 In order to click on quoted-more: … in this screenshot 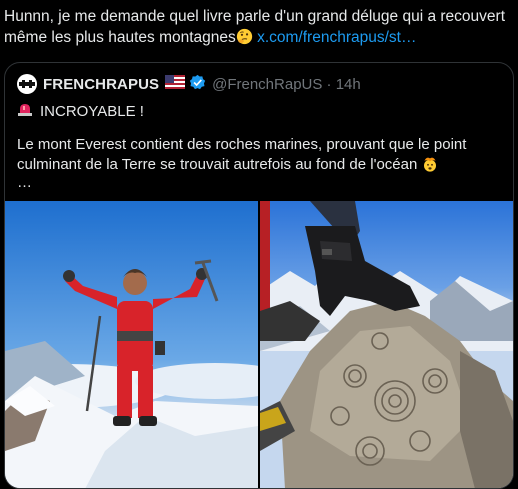, I will do `click(24, 182)`.